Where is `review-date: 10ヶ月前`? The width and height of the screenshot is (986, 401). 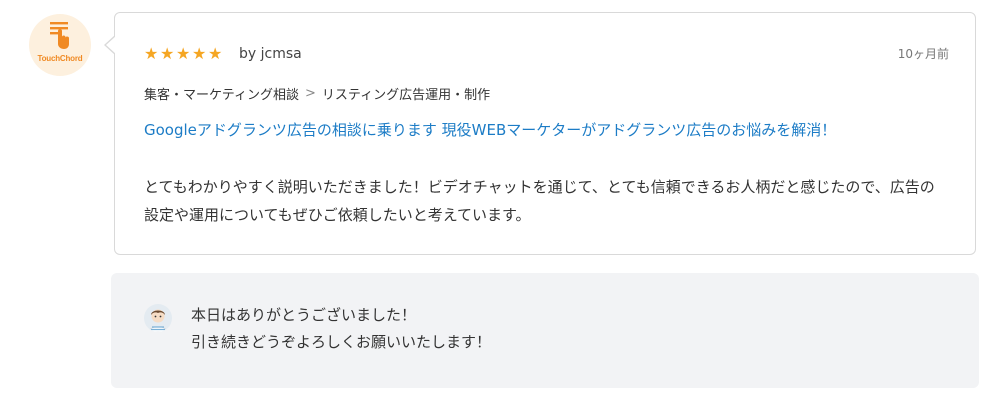 review-date: 10ヶ月前 is located at coordinates (923, 54).